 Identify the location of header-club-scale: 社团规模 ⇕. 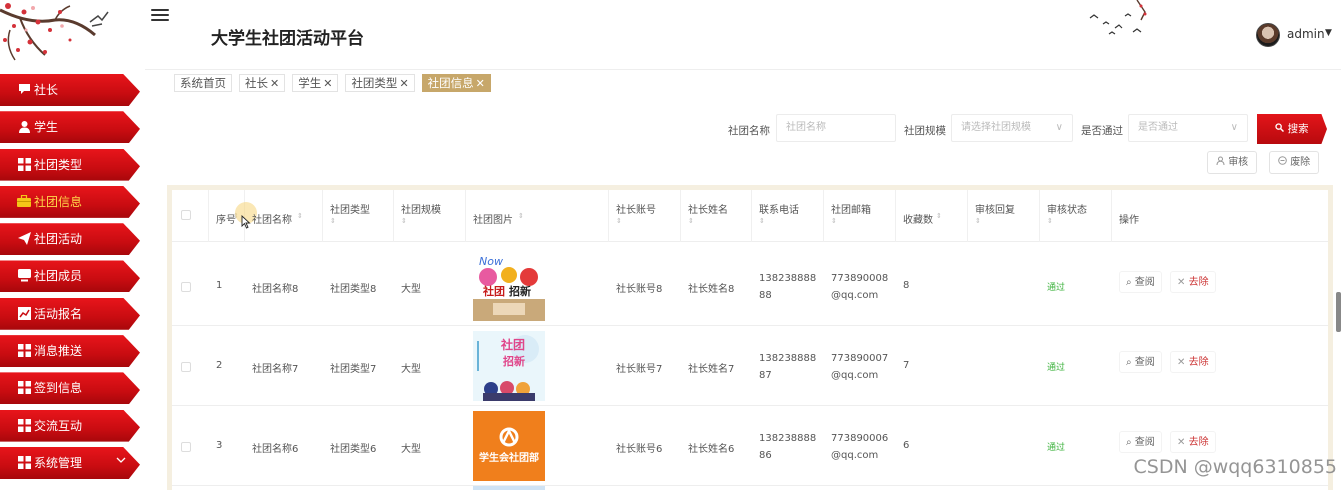
(430, 216).